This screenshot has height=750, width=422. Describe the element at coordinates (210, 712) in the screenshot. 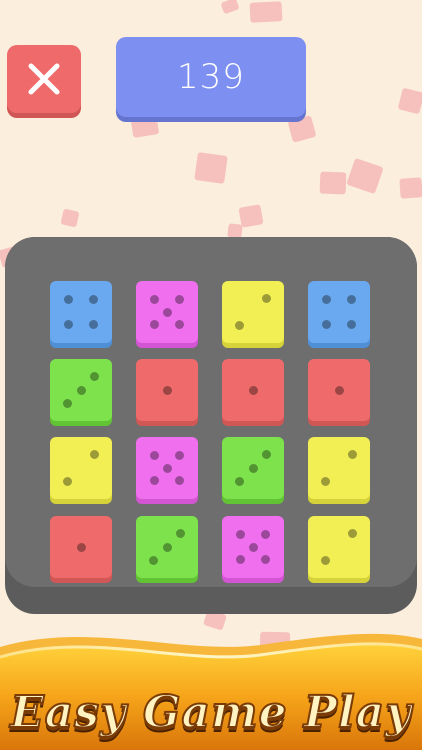

I see `banner-title: Easy Game Play` at that location.